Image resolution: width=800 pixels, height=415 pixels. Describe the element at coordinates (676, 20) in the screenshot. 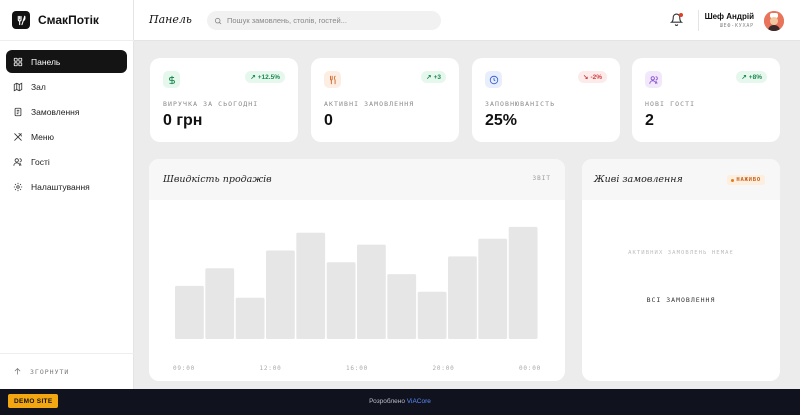

I see `notifications-button` at that location.